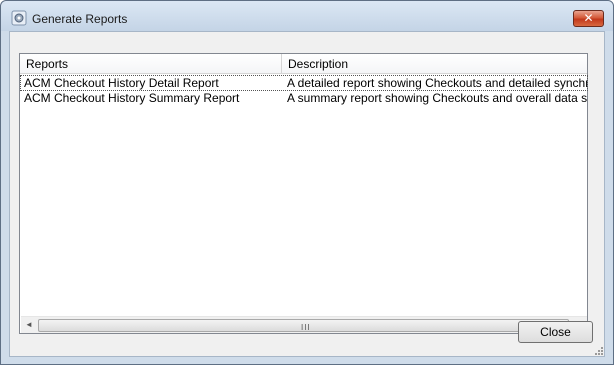 This screenshot has height=365, width=614. What do you see at coordinates (307, 16) in the screenshot?
I see `title-bar: Generate Reports ✕` at bounding box center [307, 16].